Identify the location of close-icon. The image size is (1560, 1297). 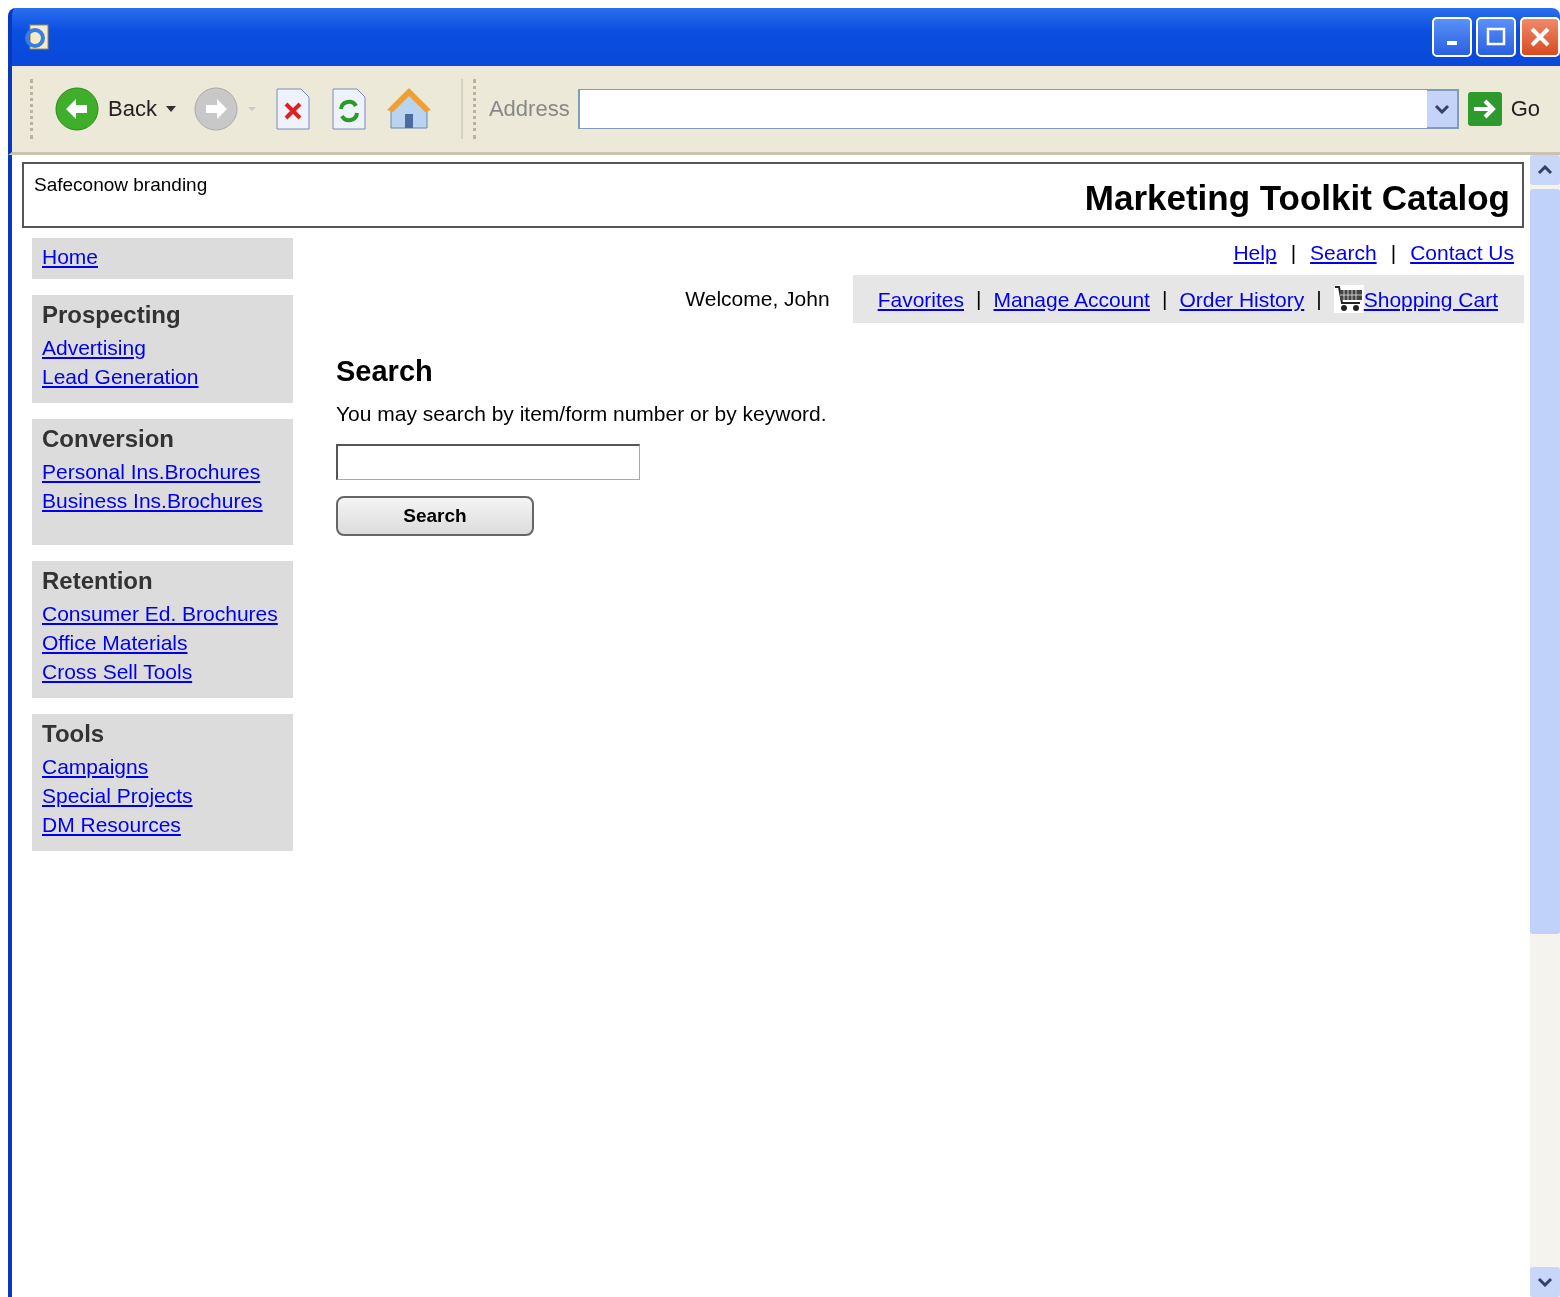
(1540, 37).